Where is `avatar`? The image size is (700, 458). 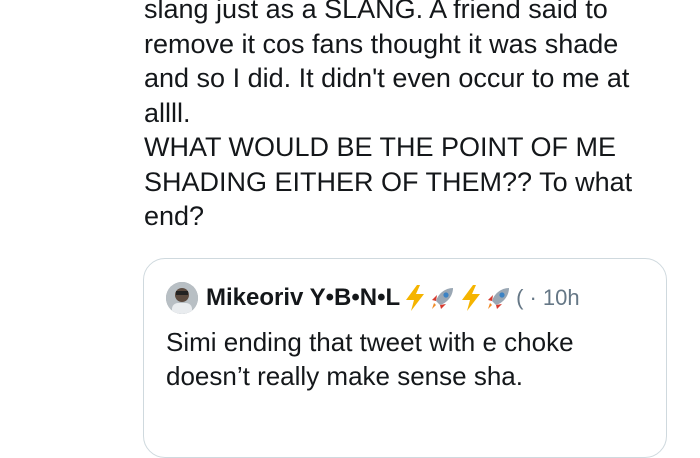
avatar is located at coordinates (182, 298).